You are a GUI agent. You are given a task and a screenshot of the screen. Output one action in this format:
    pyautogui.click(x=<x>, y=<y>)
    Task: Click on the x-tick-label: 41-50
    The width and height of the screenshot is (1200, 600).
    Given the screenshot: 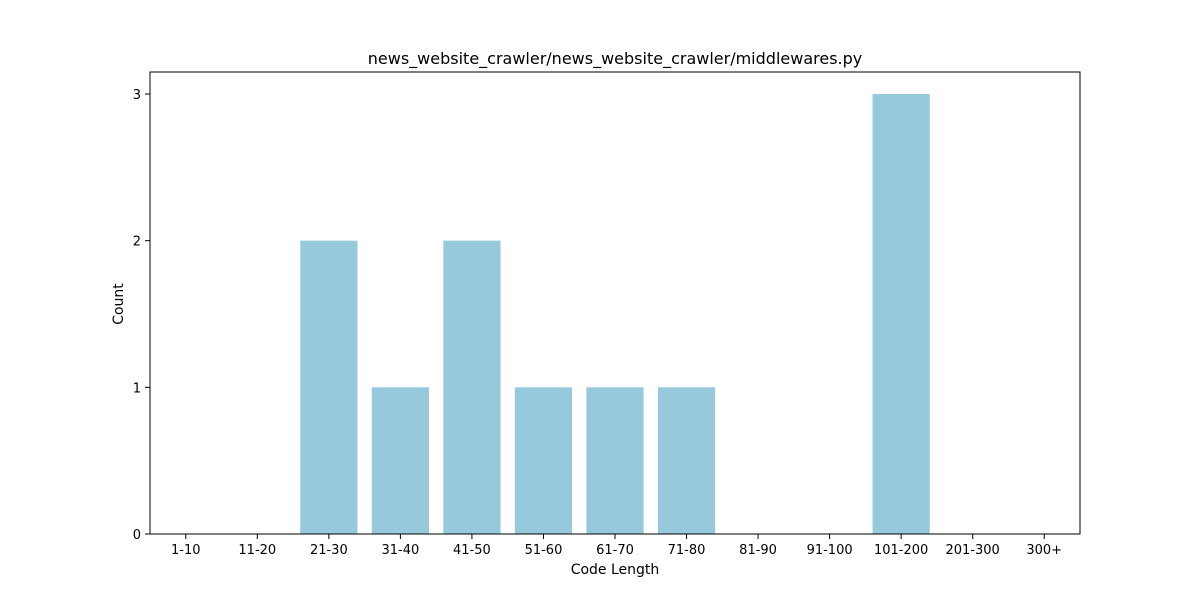 What is the action you would take?
    pyautogui.click(x=472, y=550)
    